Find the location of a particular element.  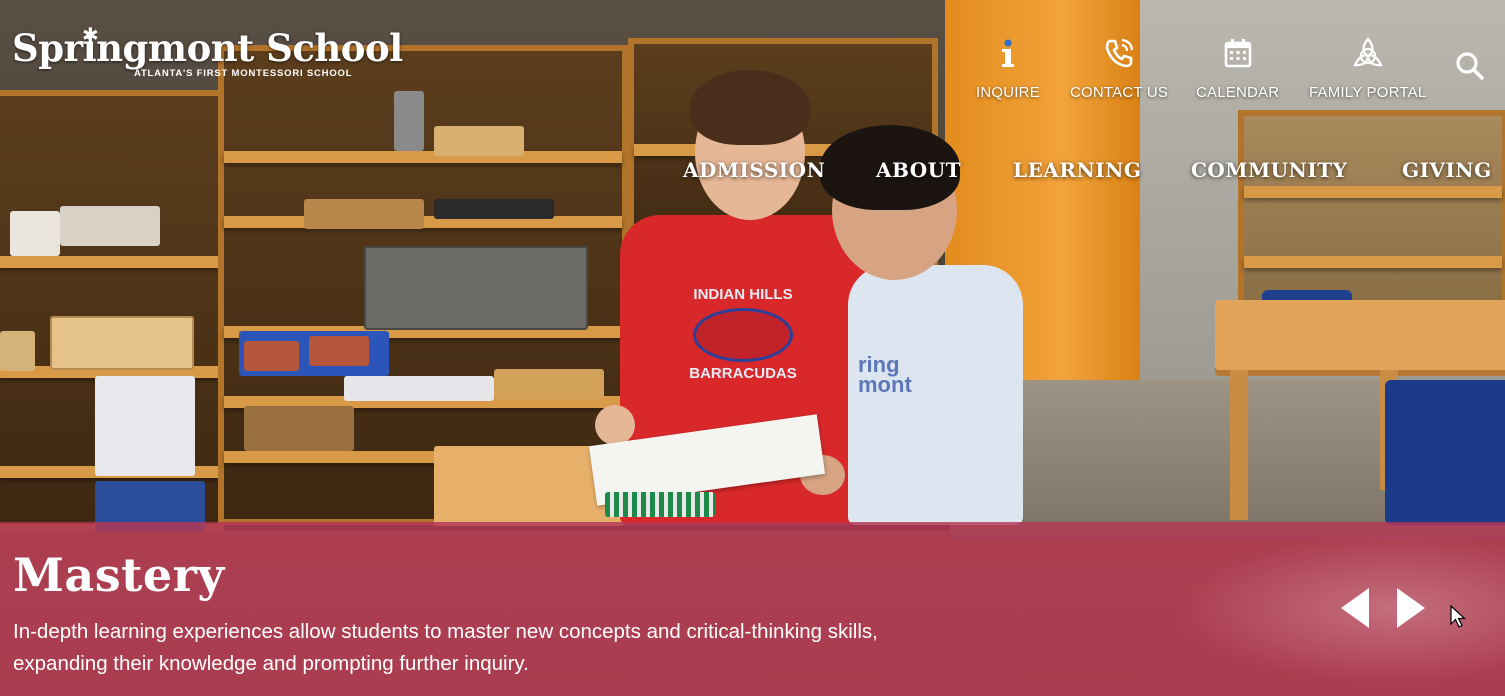

white-shirt-text-line2: mont is located at coordinates (885, 384).